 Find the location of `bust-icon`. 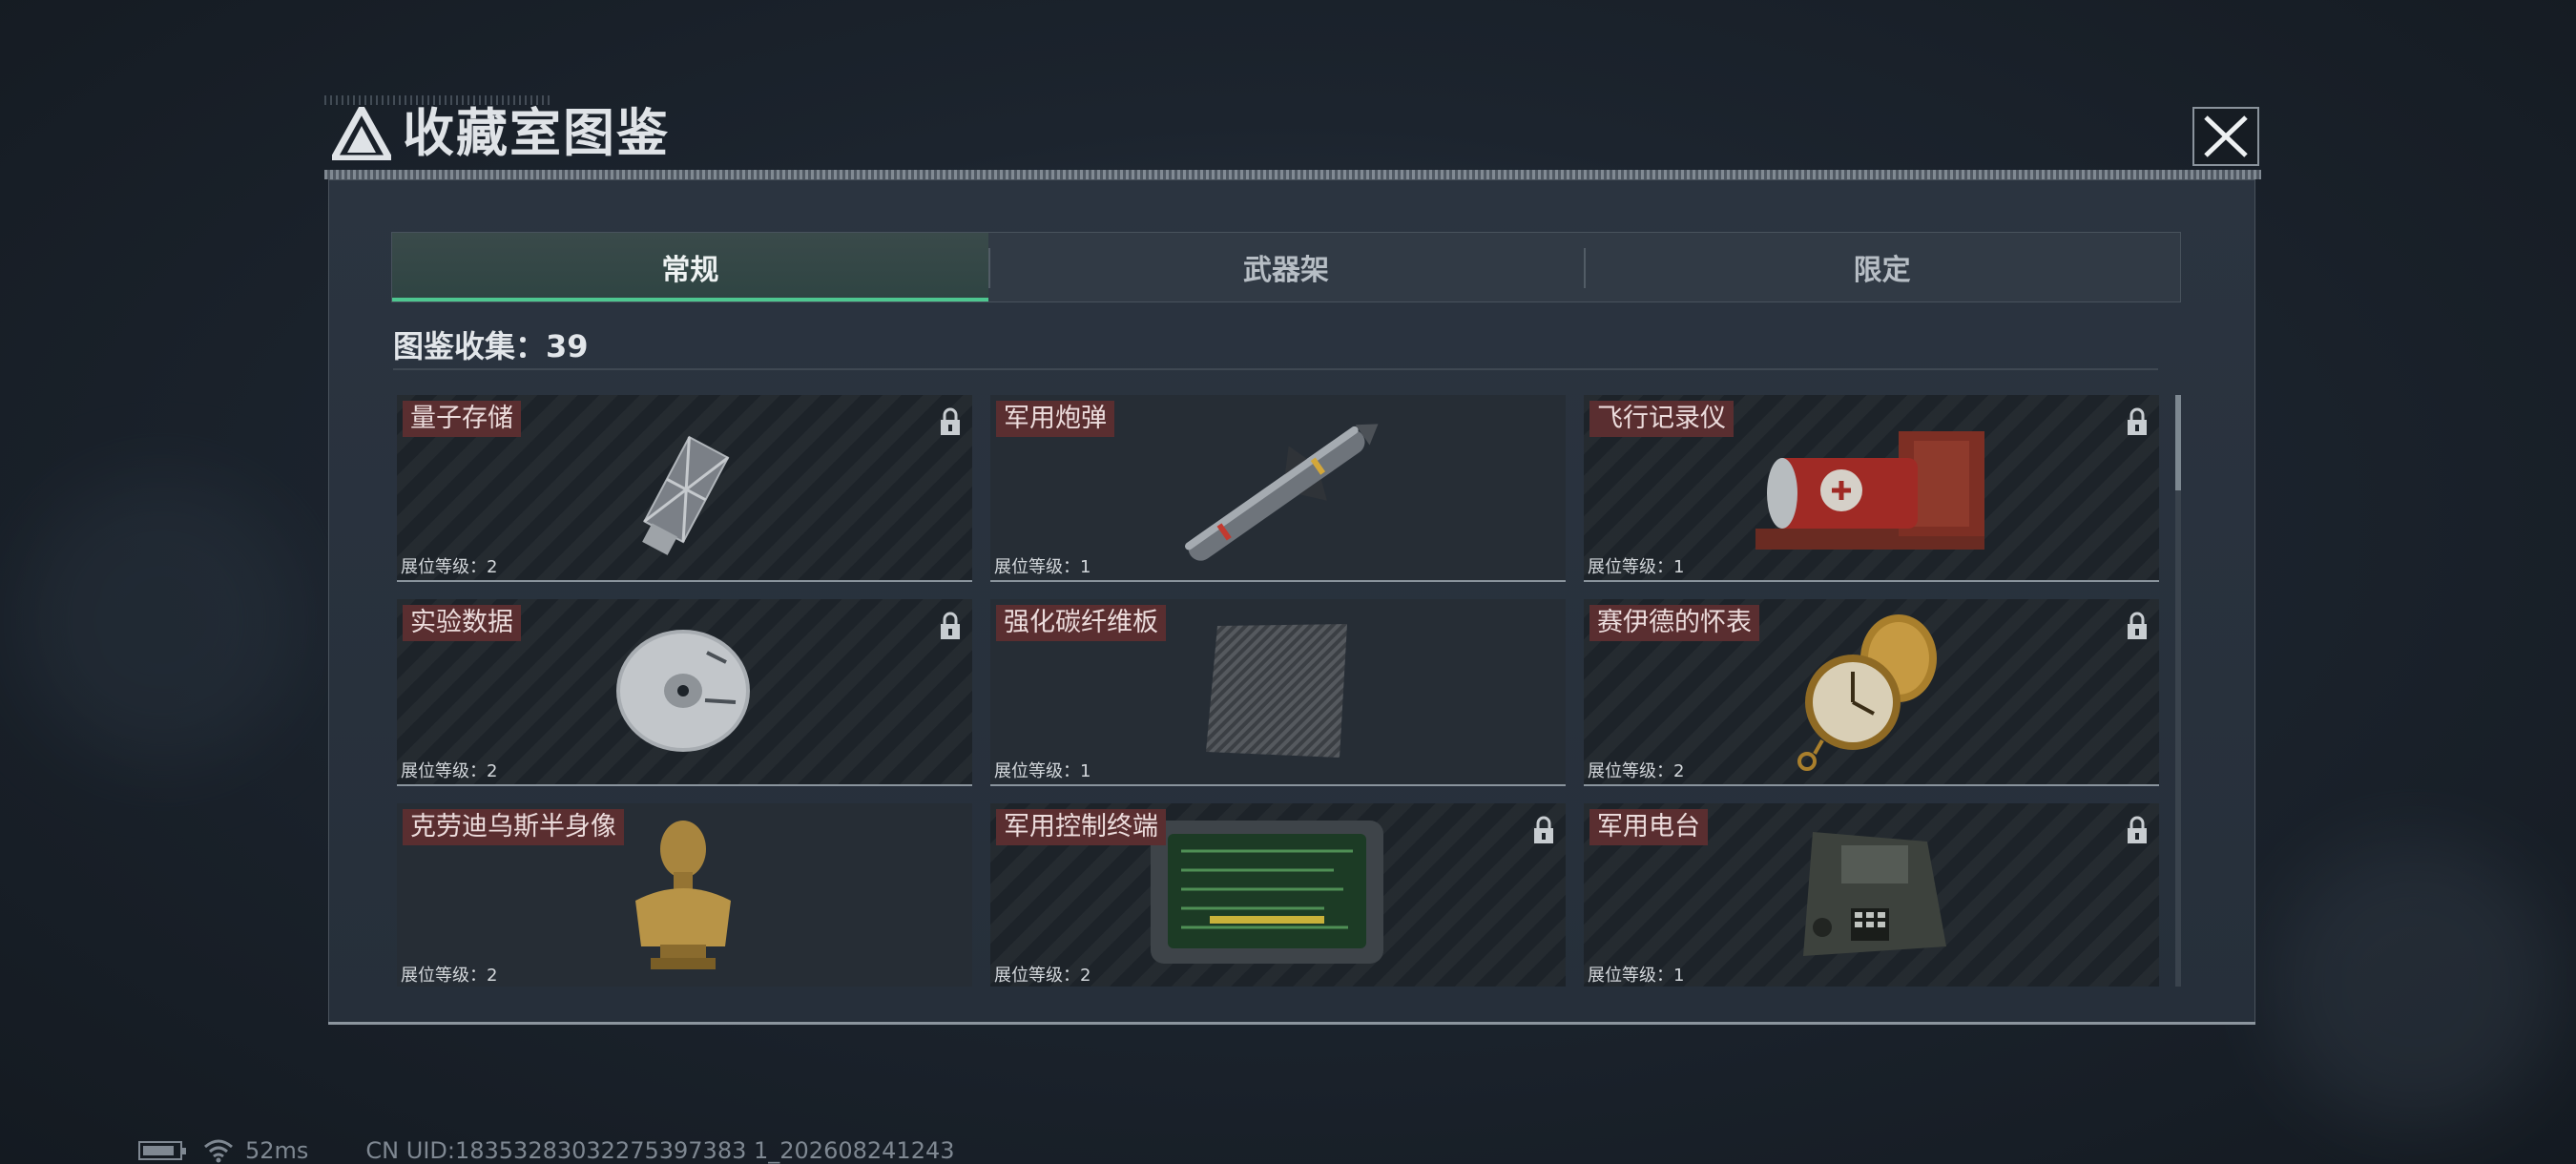

bust-icon is located at coordinates (683, 895).